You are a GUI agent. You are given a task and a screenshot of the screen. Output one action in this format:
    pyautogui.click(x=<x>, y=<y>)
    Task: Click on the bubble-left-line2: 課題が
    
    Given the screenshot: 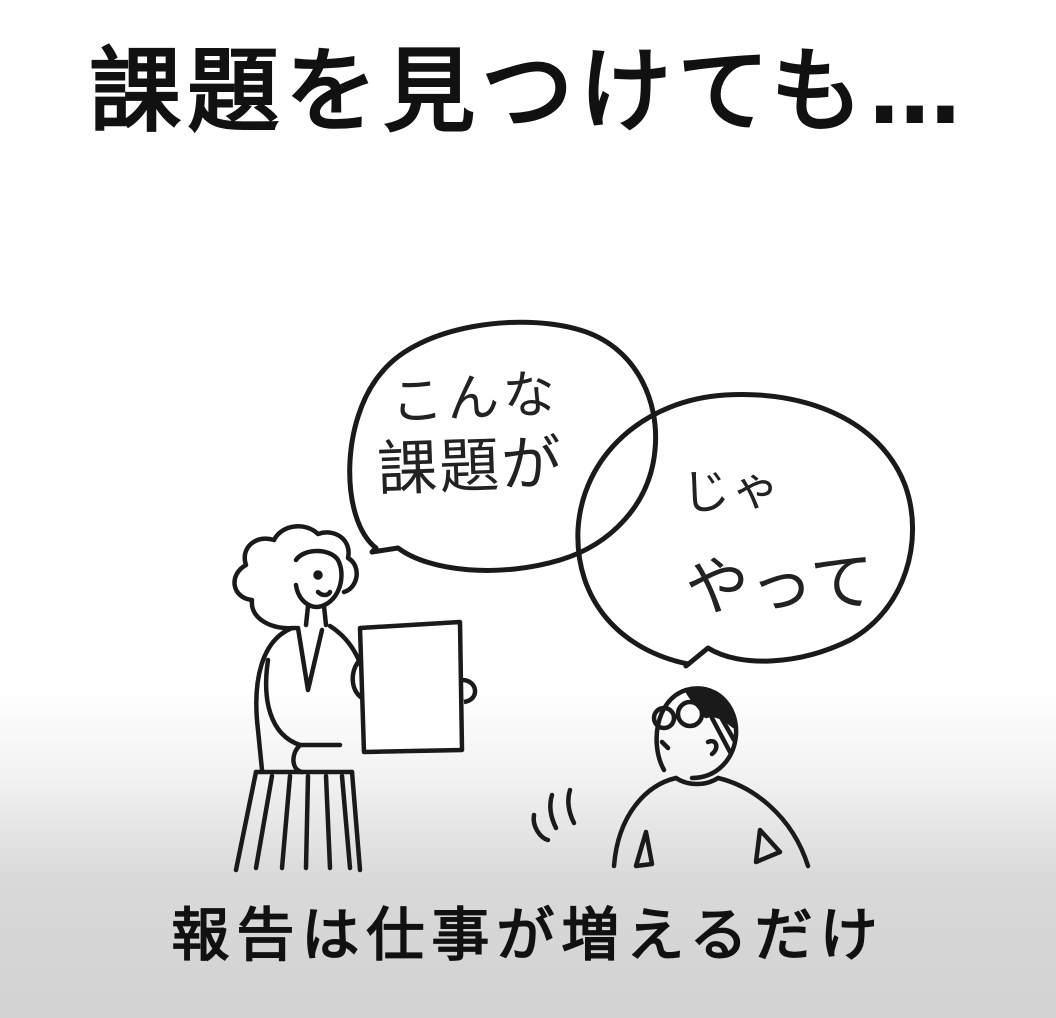 What is the action you would take?
    pyautogui.click(x=470, y=467)
    